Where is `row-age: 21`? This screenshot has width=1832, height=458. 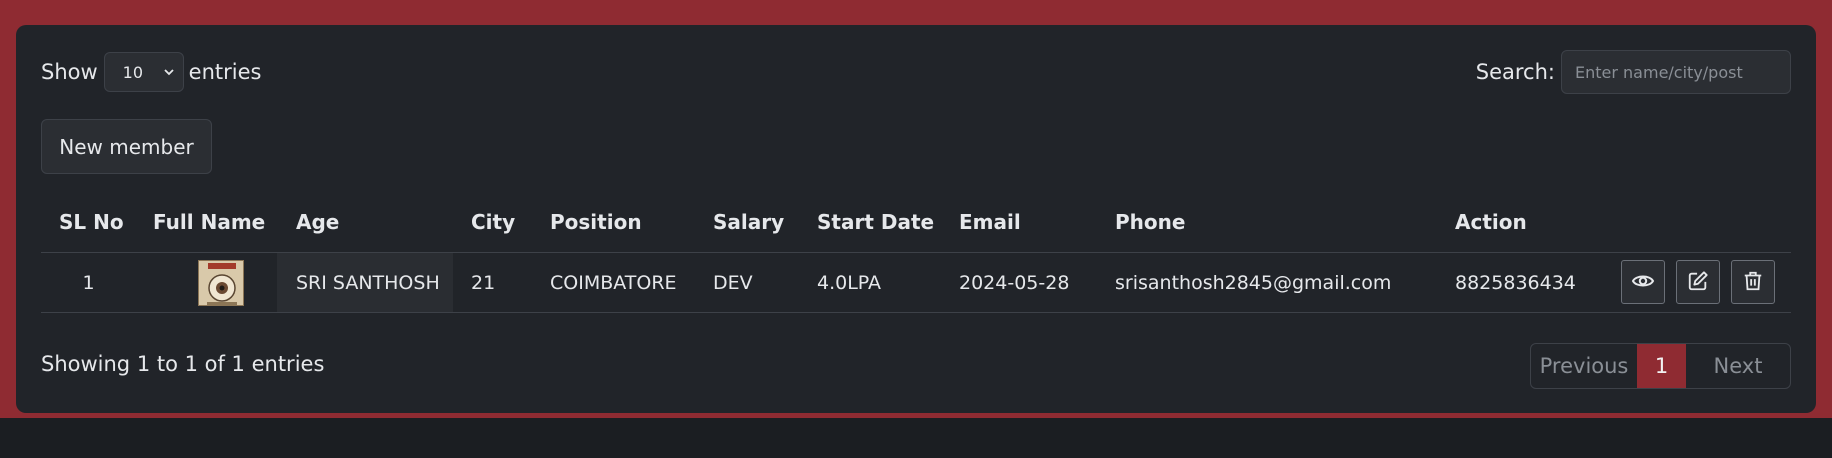 row-age: 21 is located at coordinates (483, 282).